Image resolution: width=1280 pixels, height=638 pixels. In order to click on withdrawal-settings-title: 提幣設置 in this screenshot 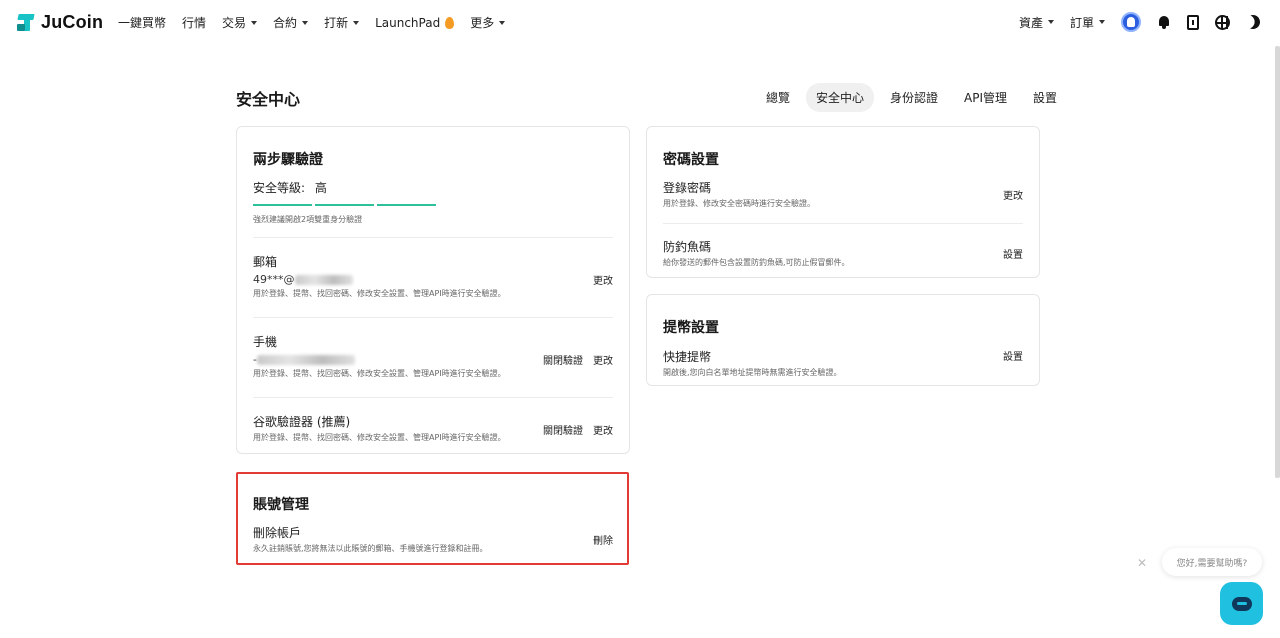, I will do `click(691, 328)`.